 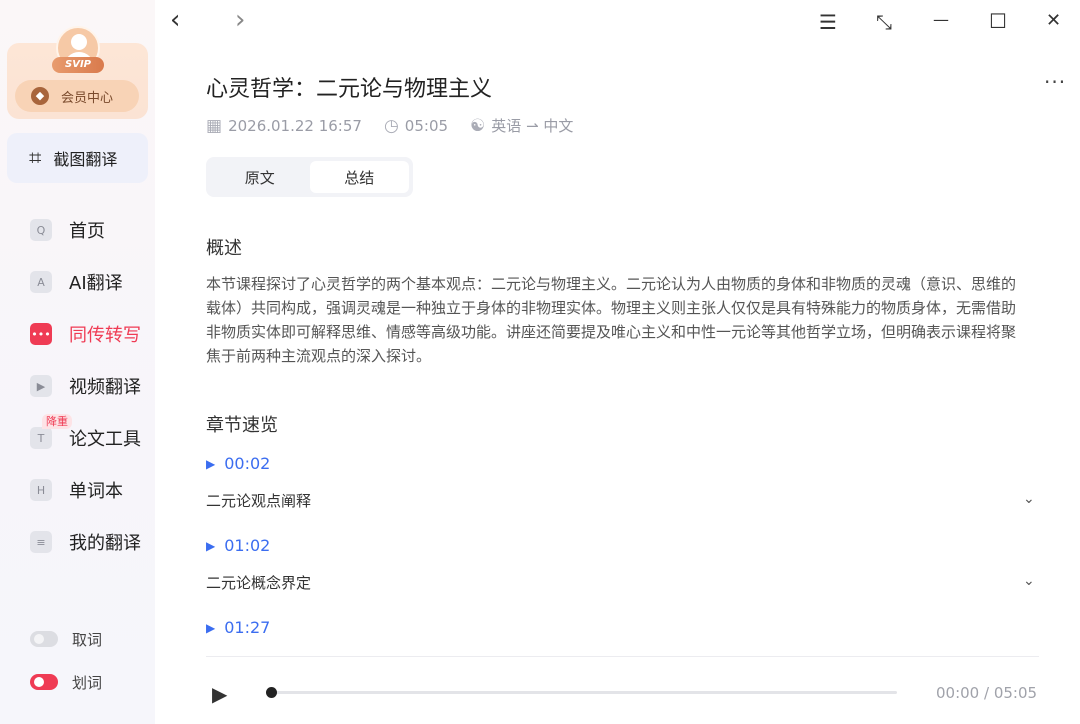 I want to click on time-readout: 00:00 / 05:05, so click(x=986, y=693).